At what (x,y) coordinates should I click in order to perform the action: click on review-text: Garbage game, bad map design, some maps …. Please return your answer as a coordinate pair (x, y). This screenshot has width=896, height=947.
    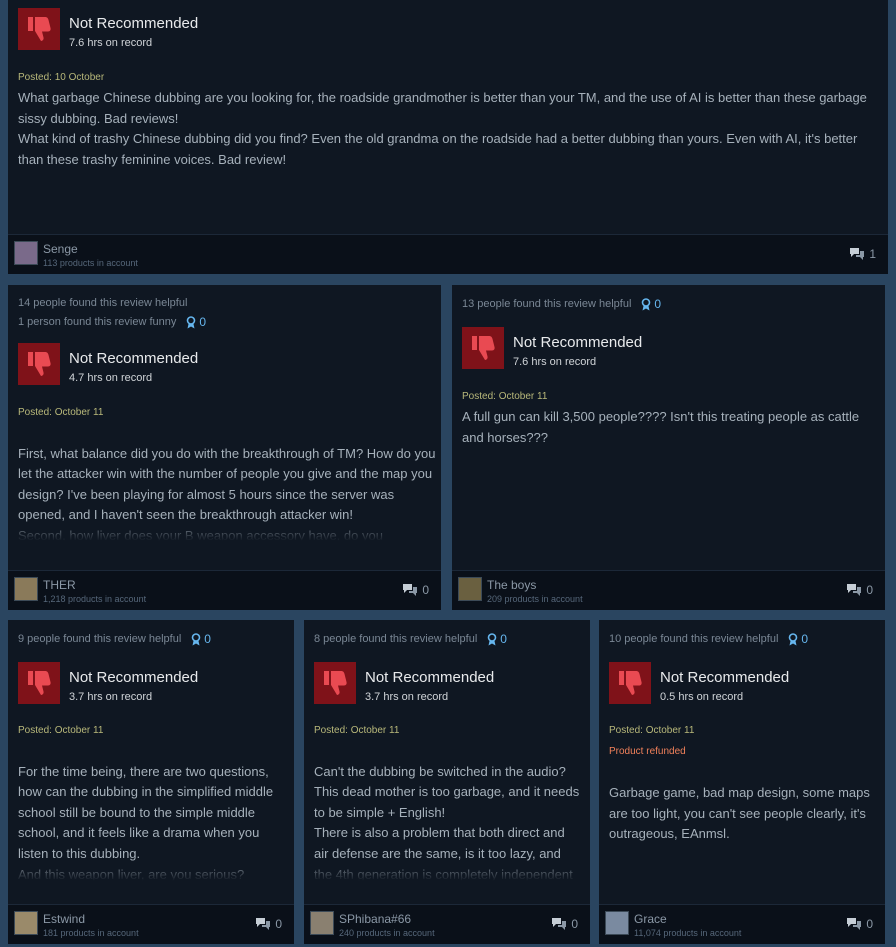
    Looking at the image, I should click on (739, 813).